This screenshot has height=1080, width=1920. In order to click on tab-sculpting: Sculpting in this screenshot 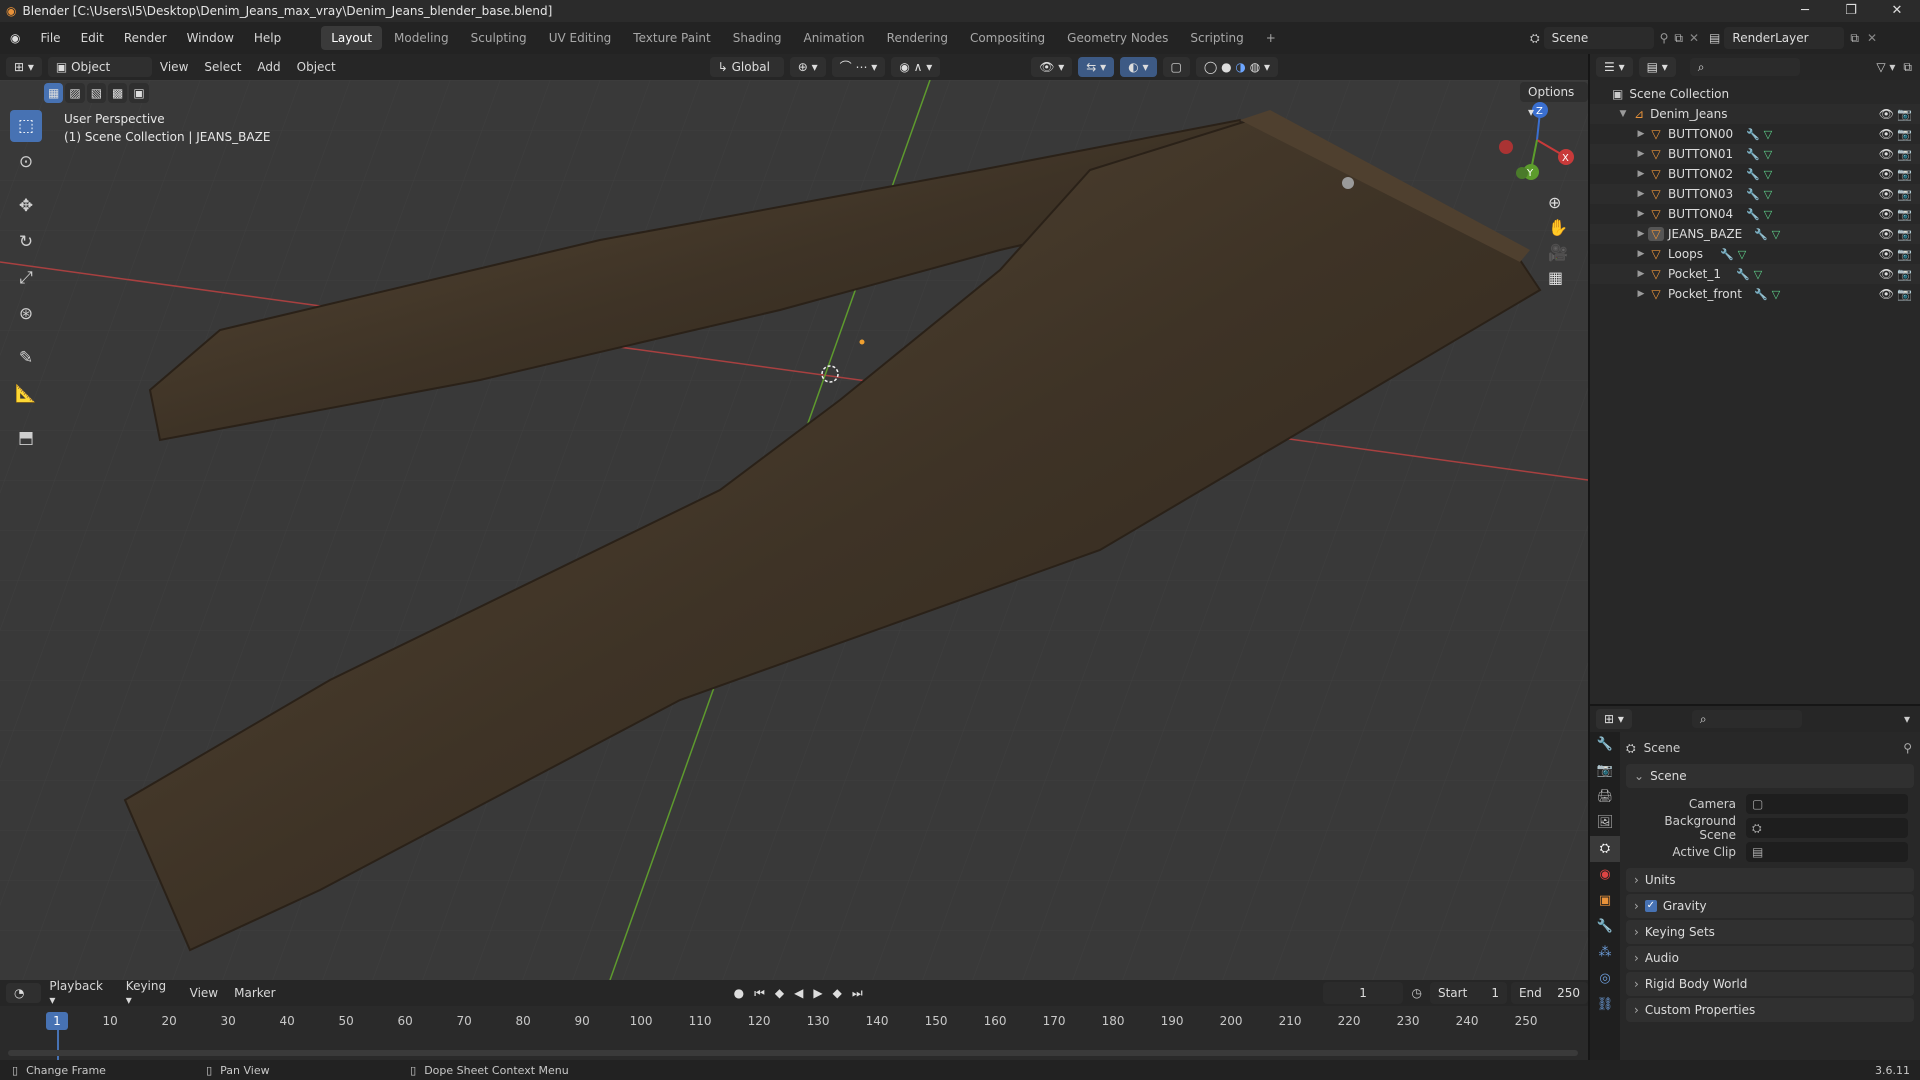, I will do `click(499, 38)`.